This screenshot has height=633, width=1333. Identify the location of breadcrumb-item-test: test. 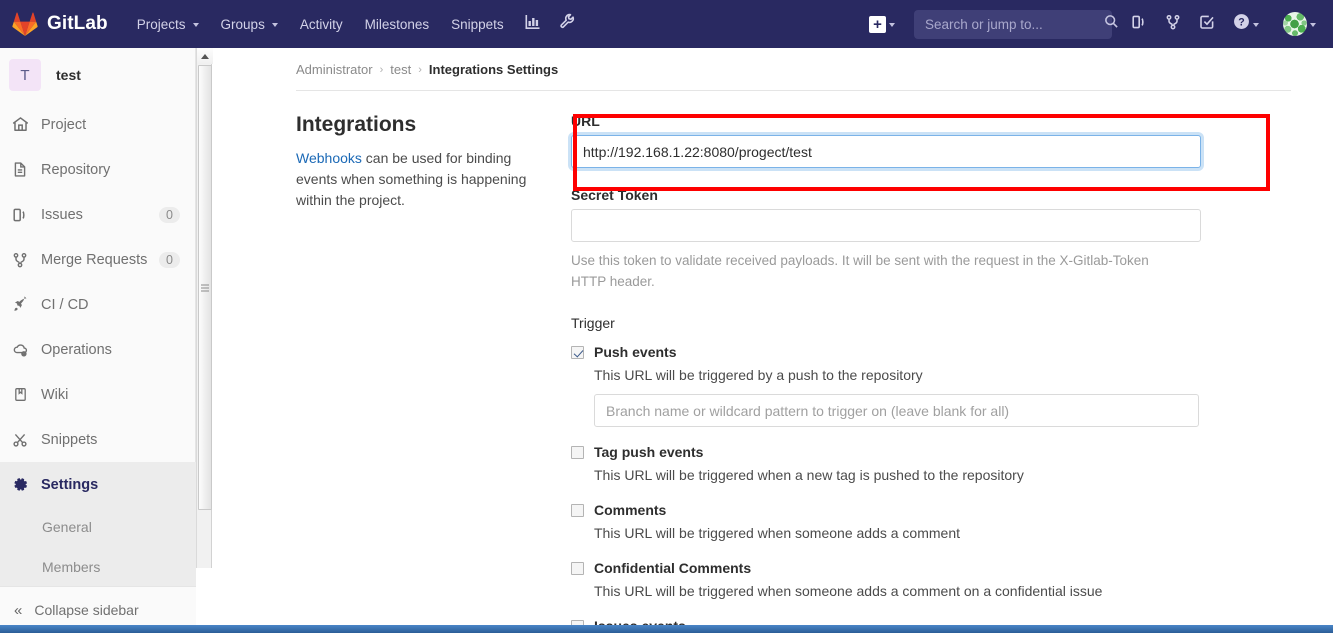
(400, 69).